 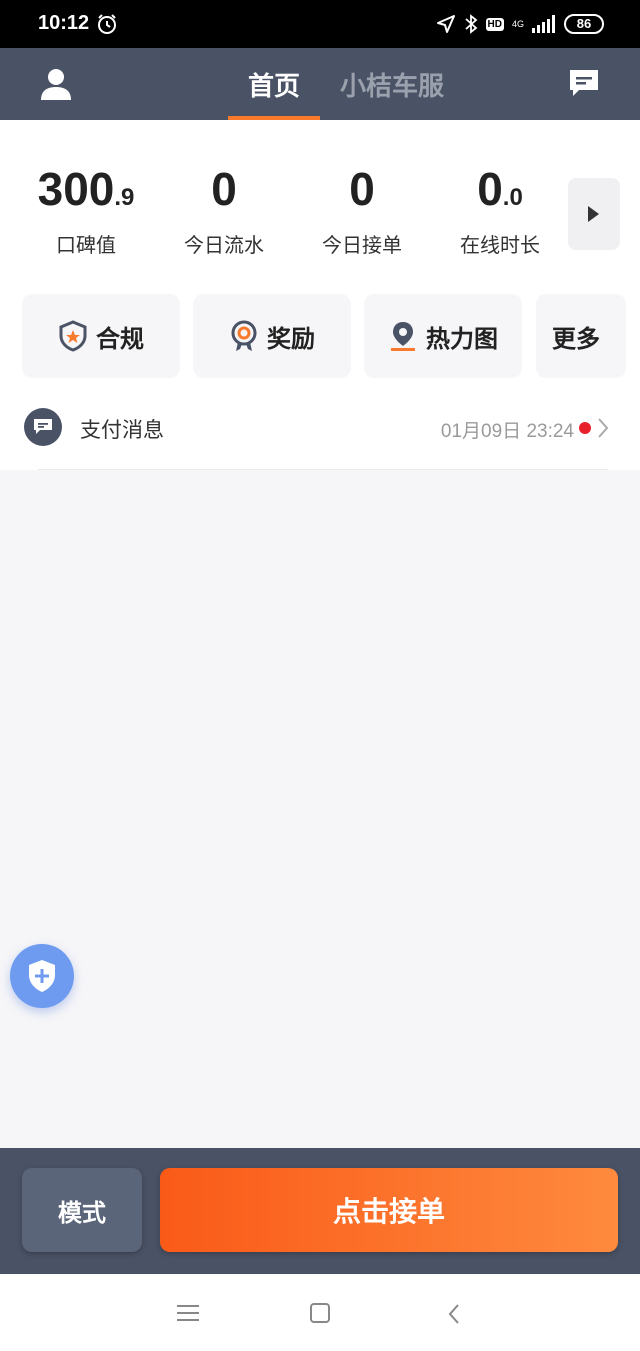 What do you see at coordinates (107, 24) in the screenshot?
I see `alarm-icon` at bounding box center [107, 24].